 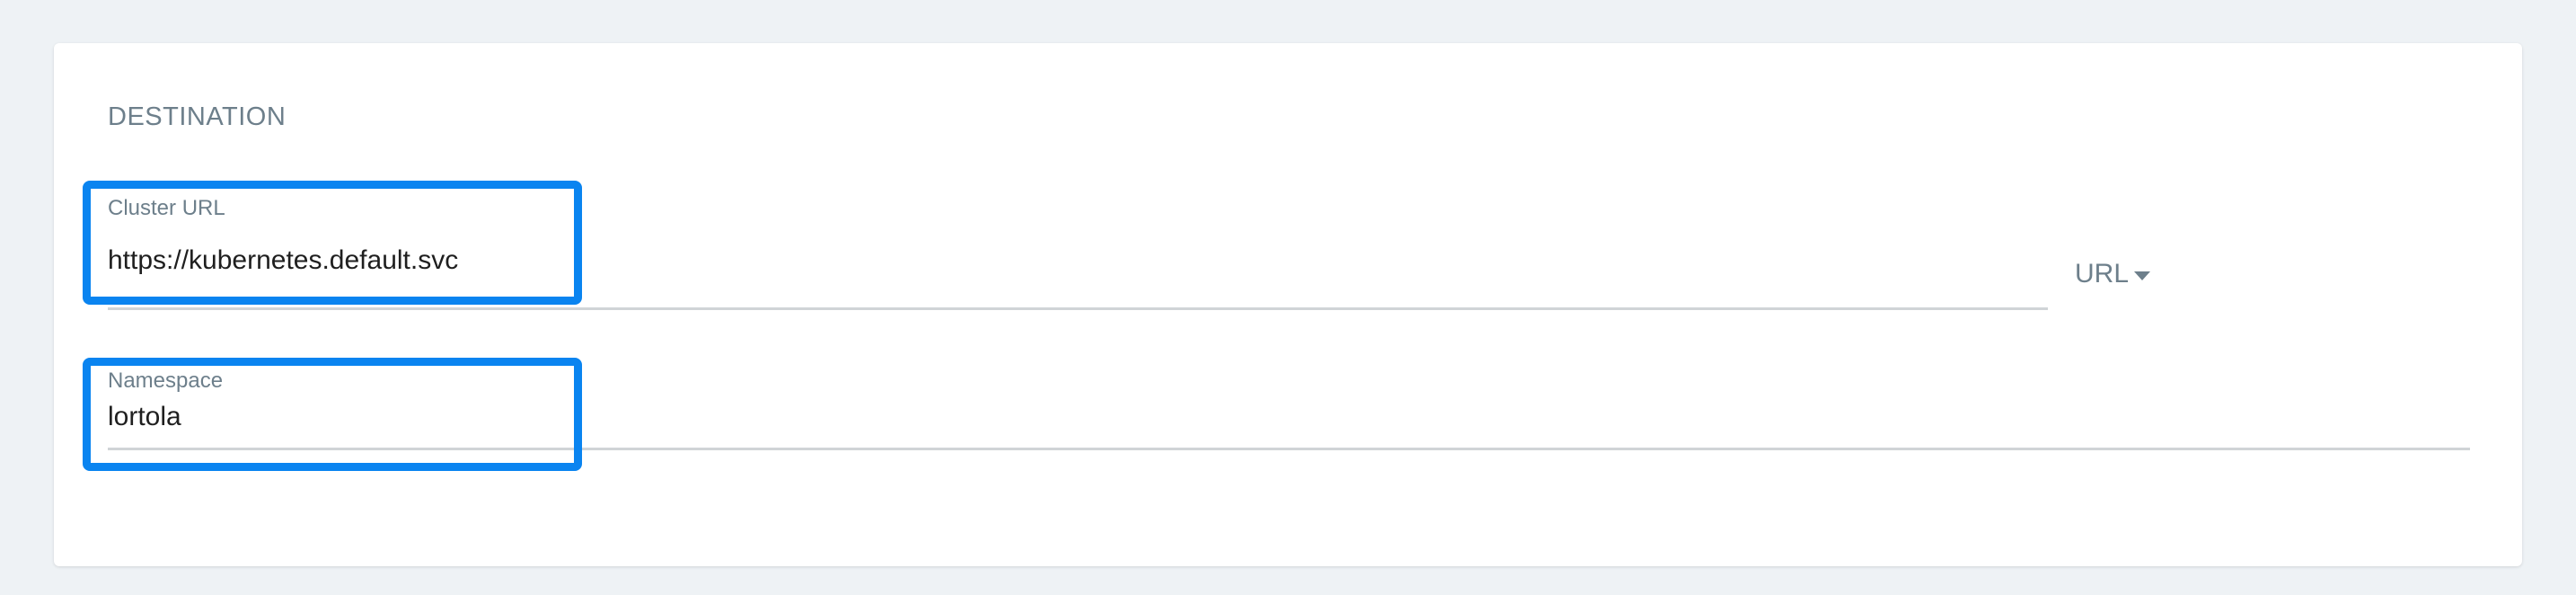 What do you see at coordinates (1275, 417) in the screenshot?
I see `namespace-input` at bounding box center [1275, 417].